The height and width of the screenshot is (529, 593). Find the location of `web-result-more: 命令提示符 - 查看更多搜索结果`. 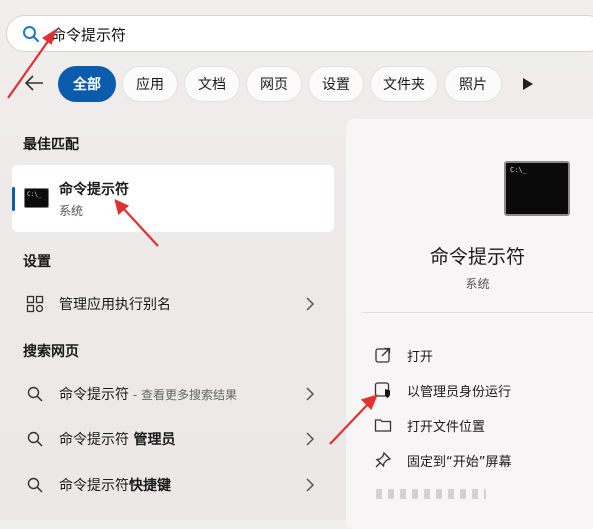

web-result-more: 命令提示符 - 查看更多搜索结果 is located at coordinates (173, 394).